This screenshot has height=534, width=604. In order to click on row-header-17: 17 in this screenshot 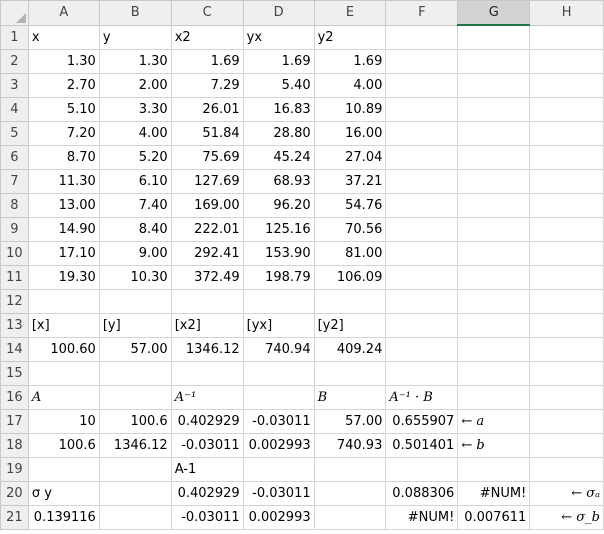, I will do `click(14, 421)`.